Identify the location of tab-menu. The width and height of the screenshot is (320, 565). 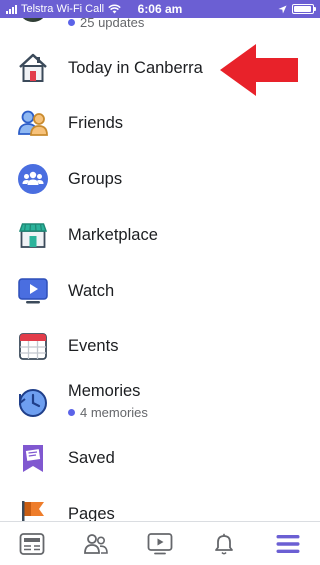
(288, 544).